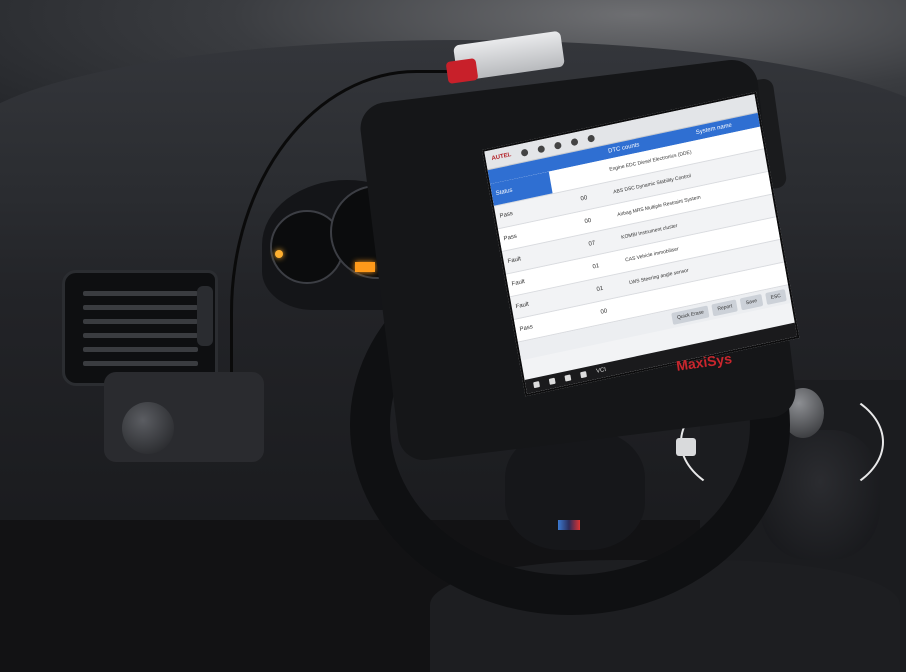 The width and height of the screenshot is (906, 672). What do you see at coordinates (575, 490) in the screenshot?
I see `steering-hub` at bounding box center [575, 490].